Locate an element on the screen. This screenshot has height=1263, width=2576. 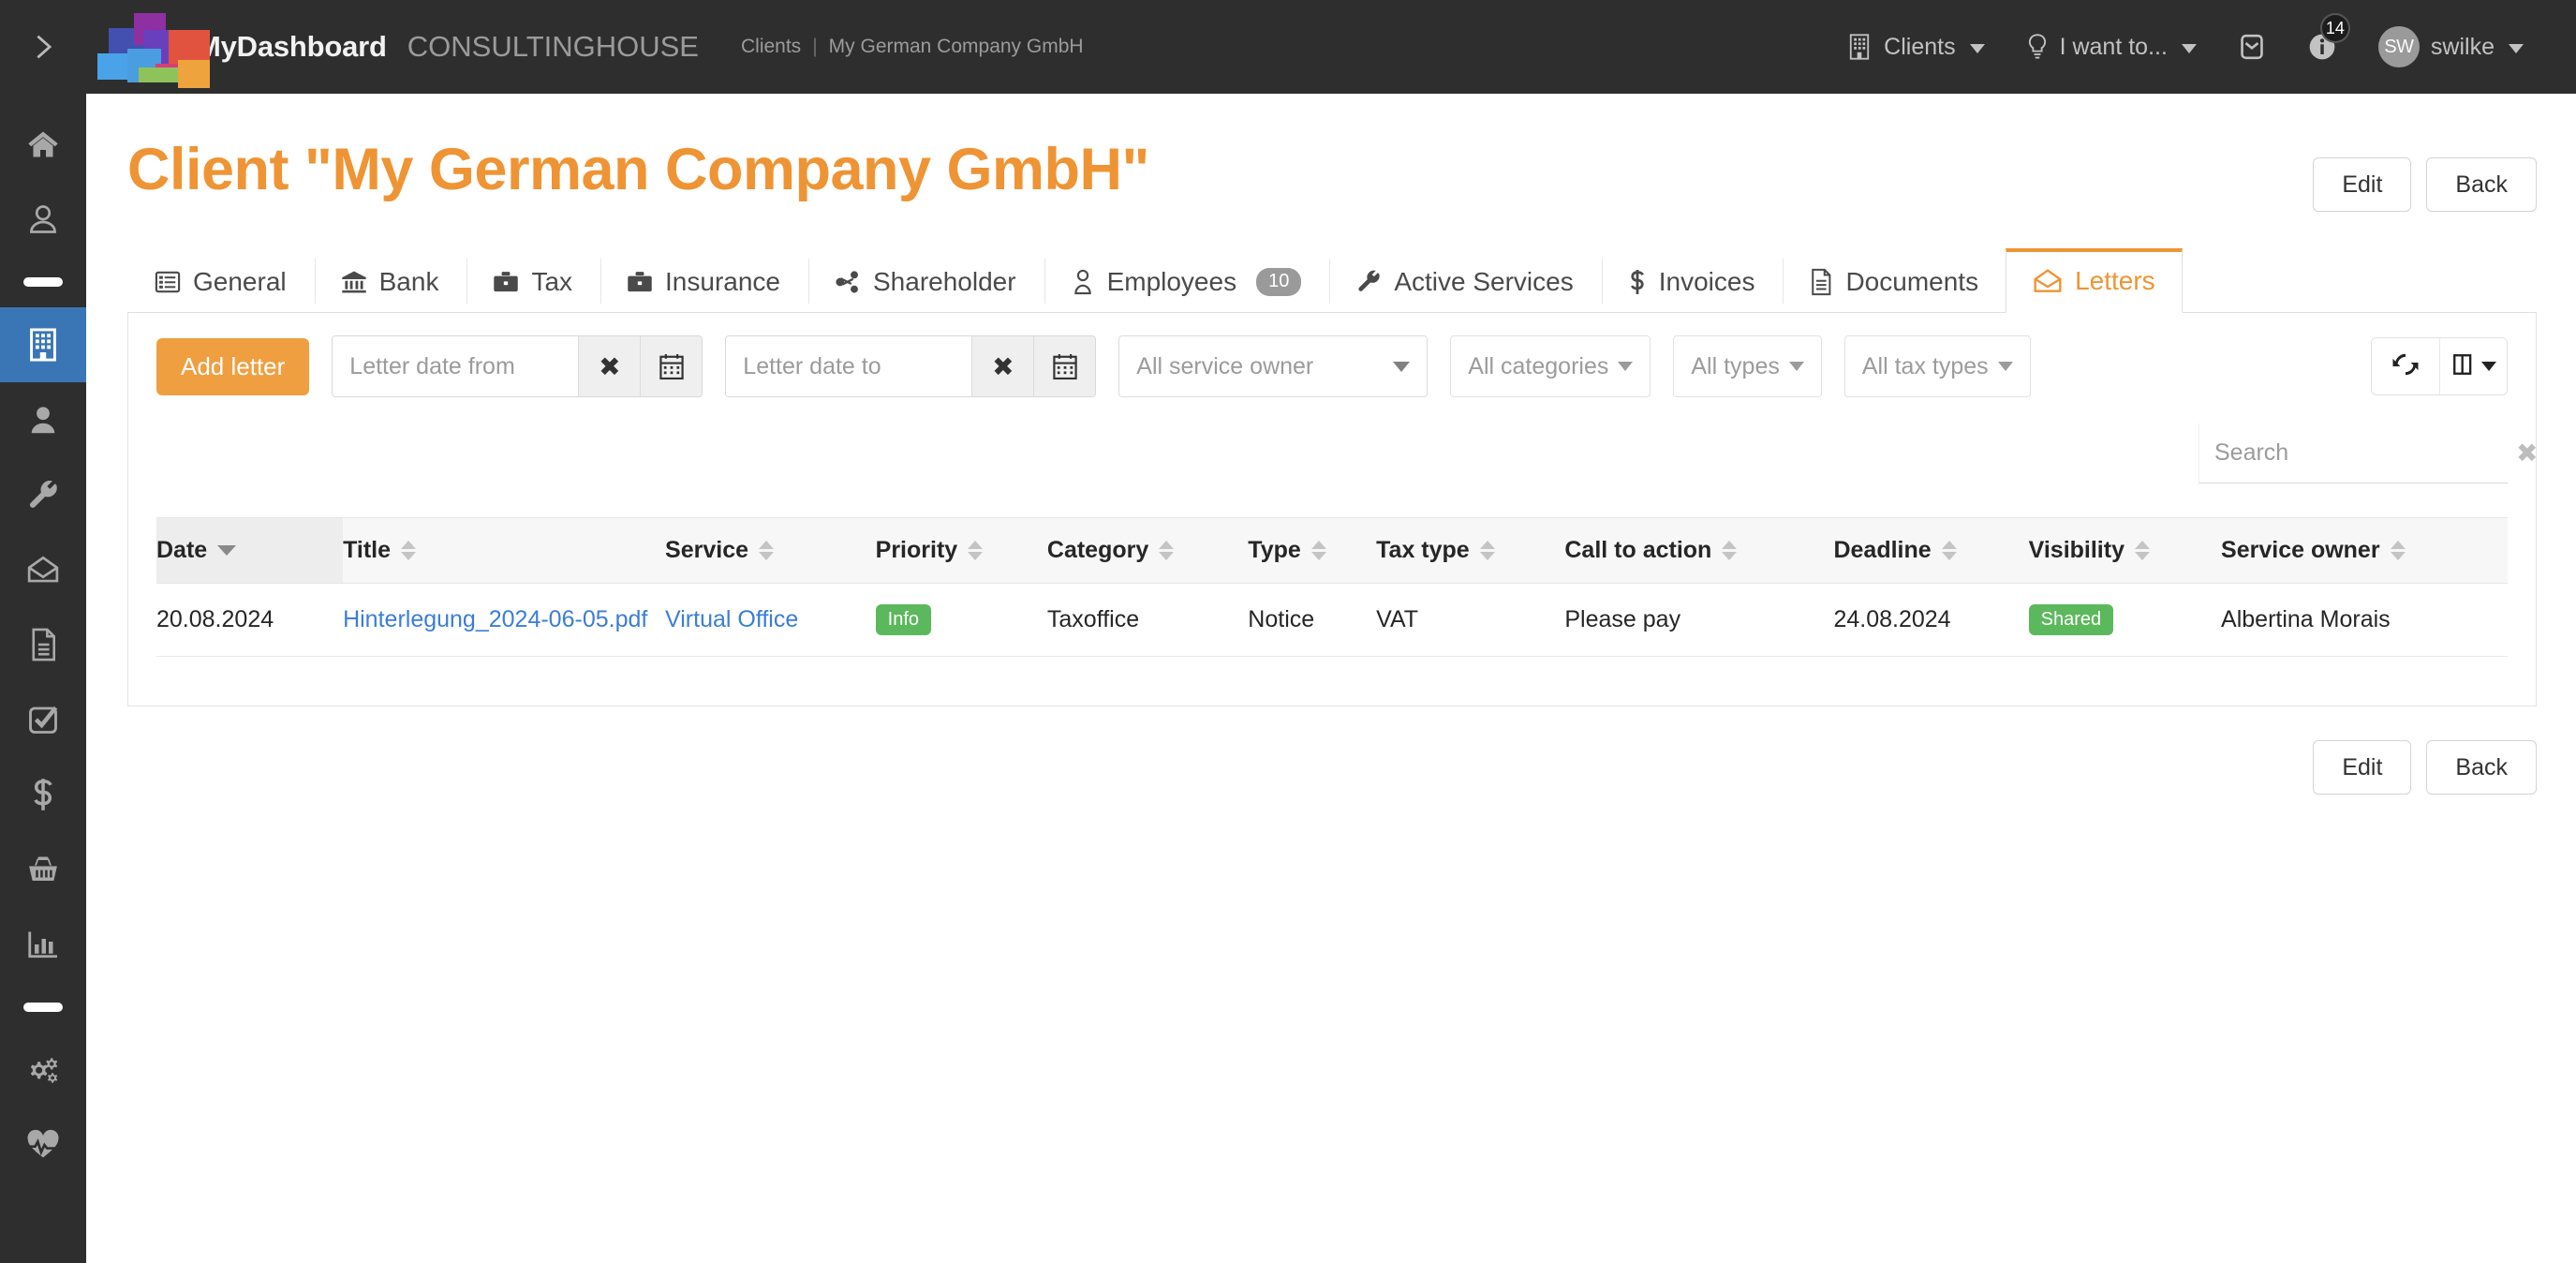
tab-employees: Employees 10 is located at coordinates (1186, 280).